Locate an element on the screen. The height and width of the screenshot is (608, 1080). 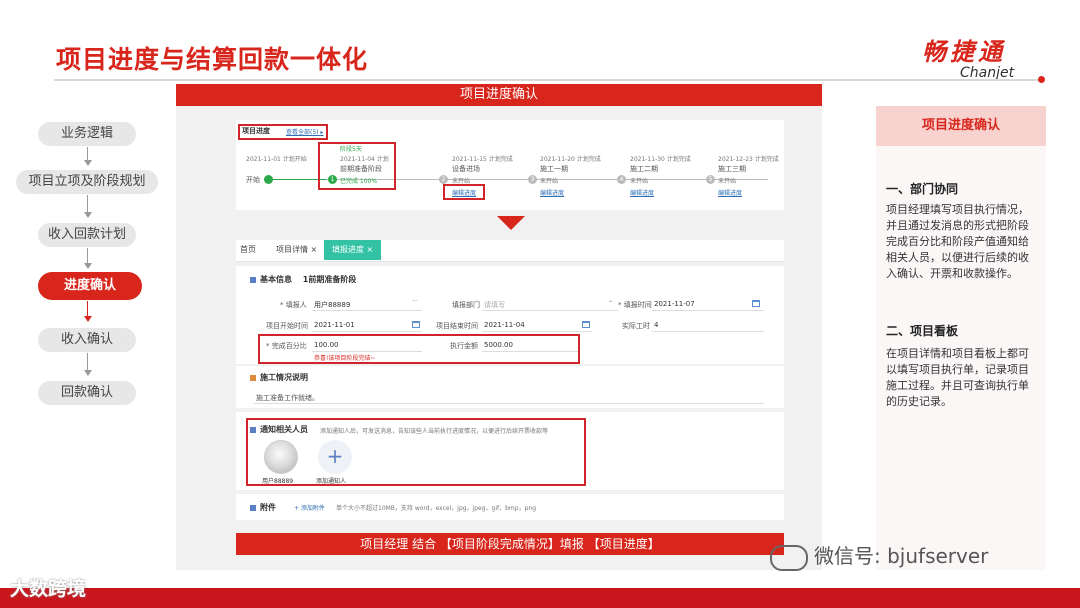
tab-project-detail: 项目详情 × is located at coordinates (296, 250).